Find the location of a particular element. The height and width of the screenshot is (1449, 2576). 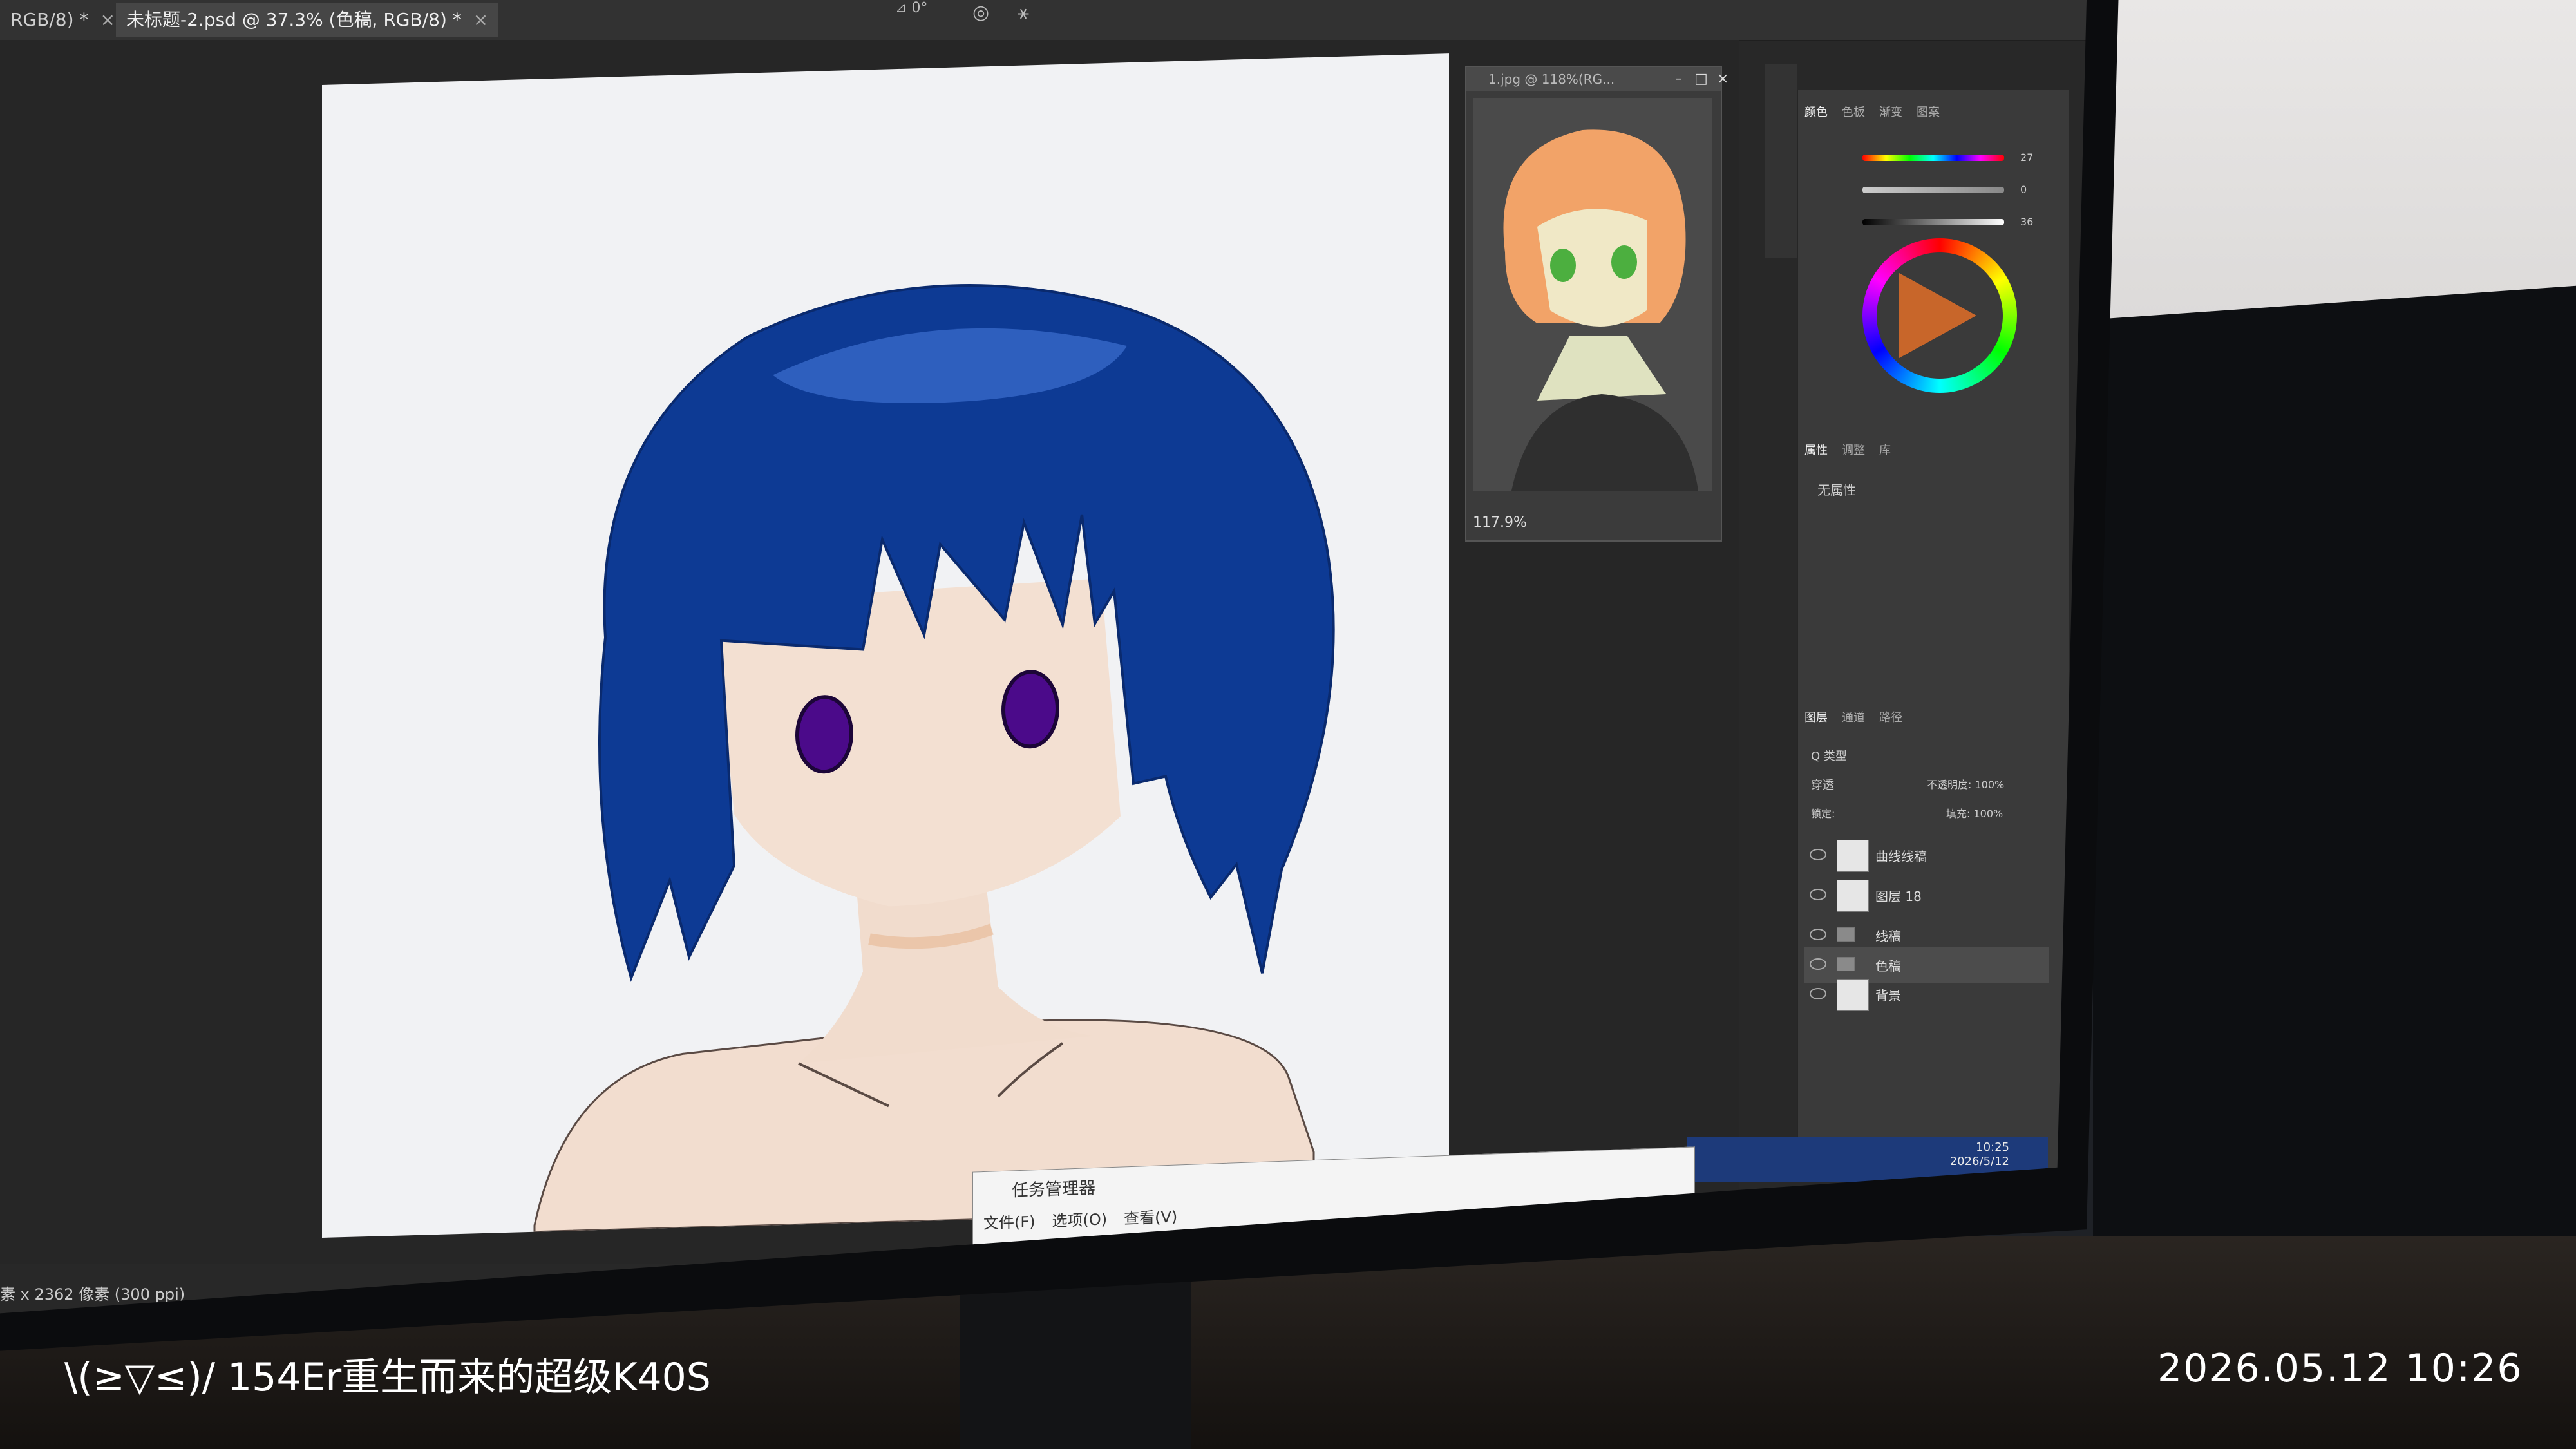

color-wheel-inner is located at coordinates (1940, 315).